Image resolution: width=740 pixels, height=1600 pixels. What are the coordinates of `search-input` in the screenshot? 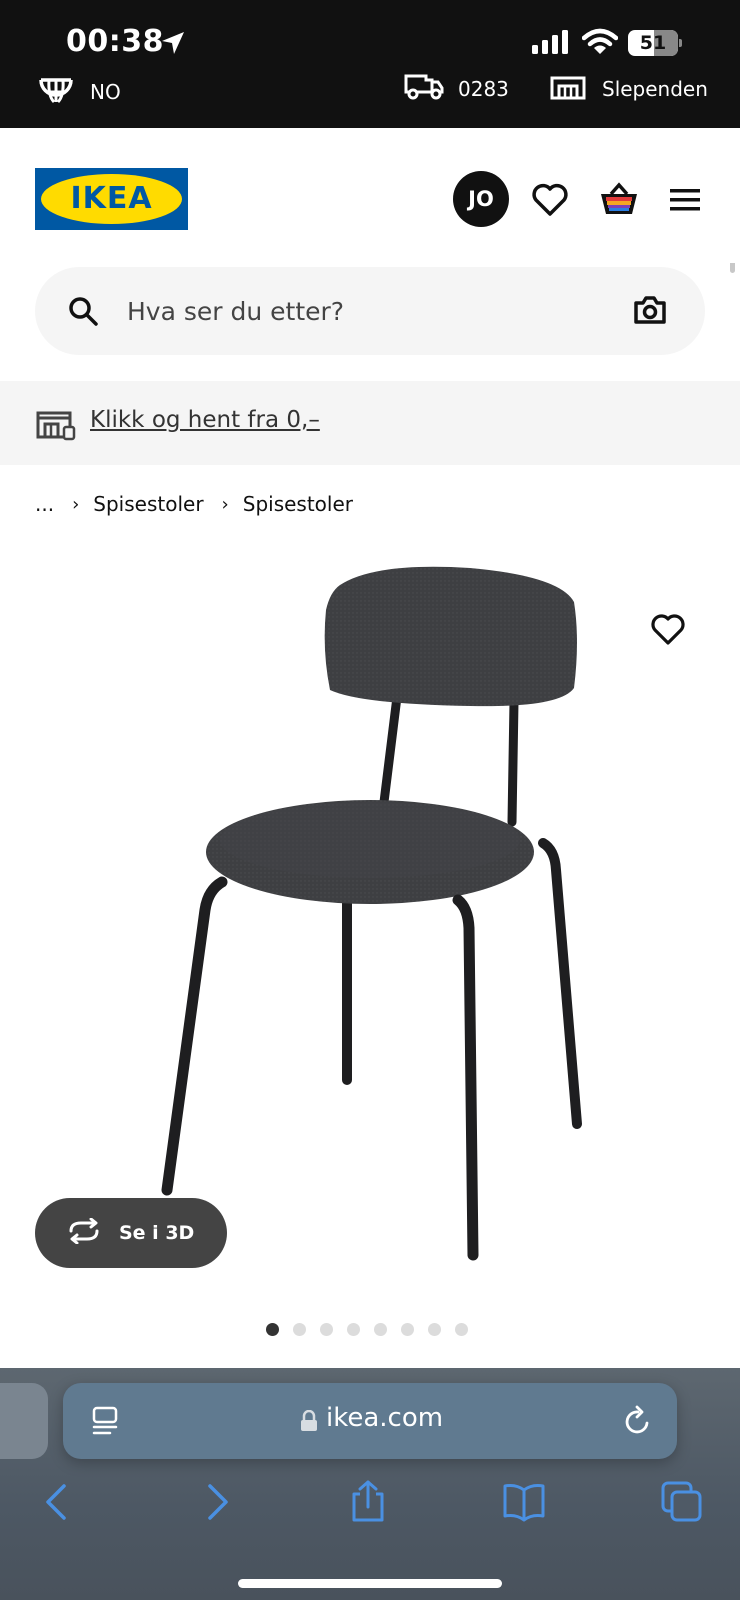 It's located at (367, 311).